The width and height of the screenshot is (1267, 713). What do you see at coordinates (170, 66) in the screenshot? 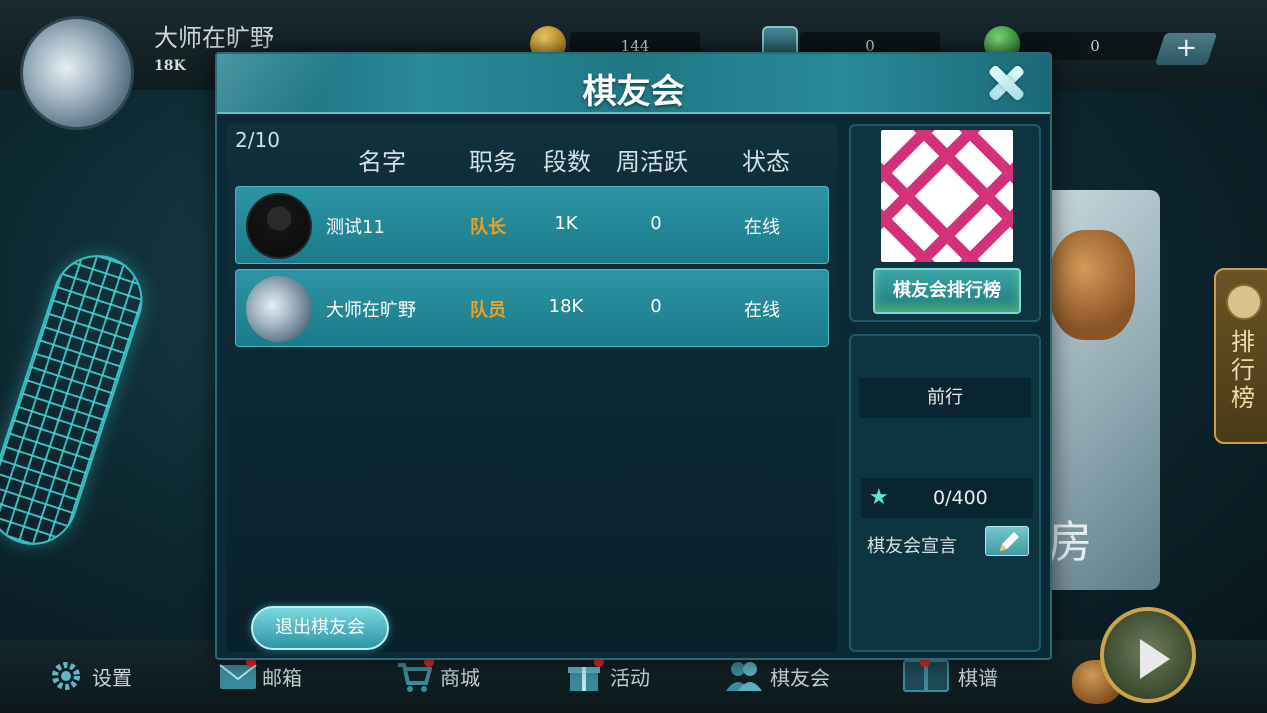
I see `player-rank: 18K` at bounding box center [170, 66].